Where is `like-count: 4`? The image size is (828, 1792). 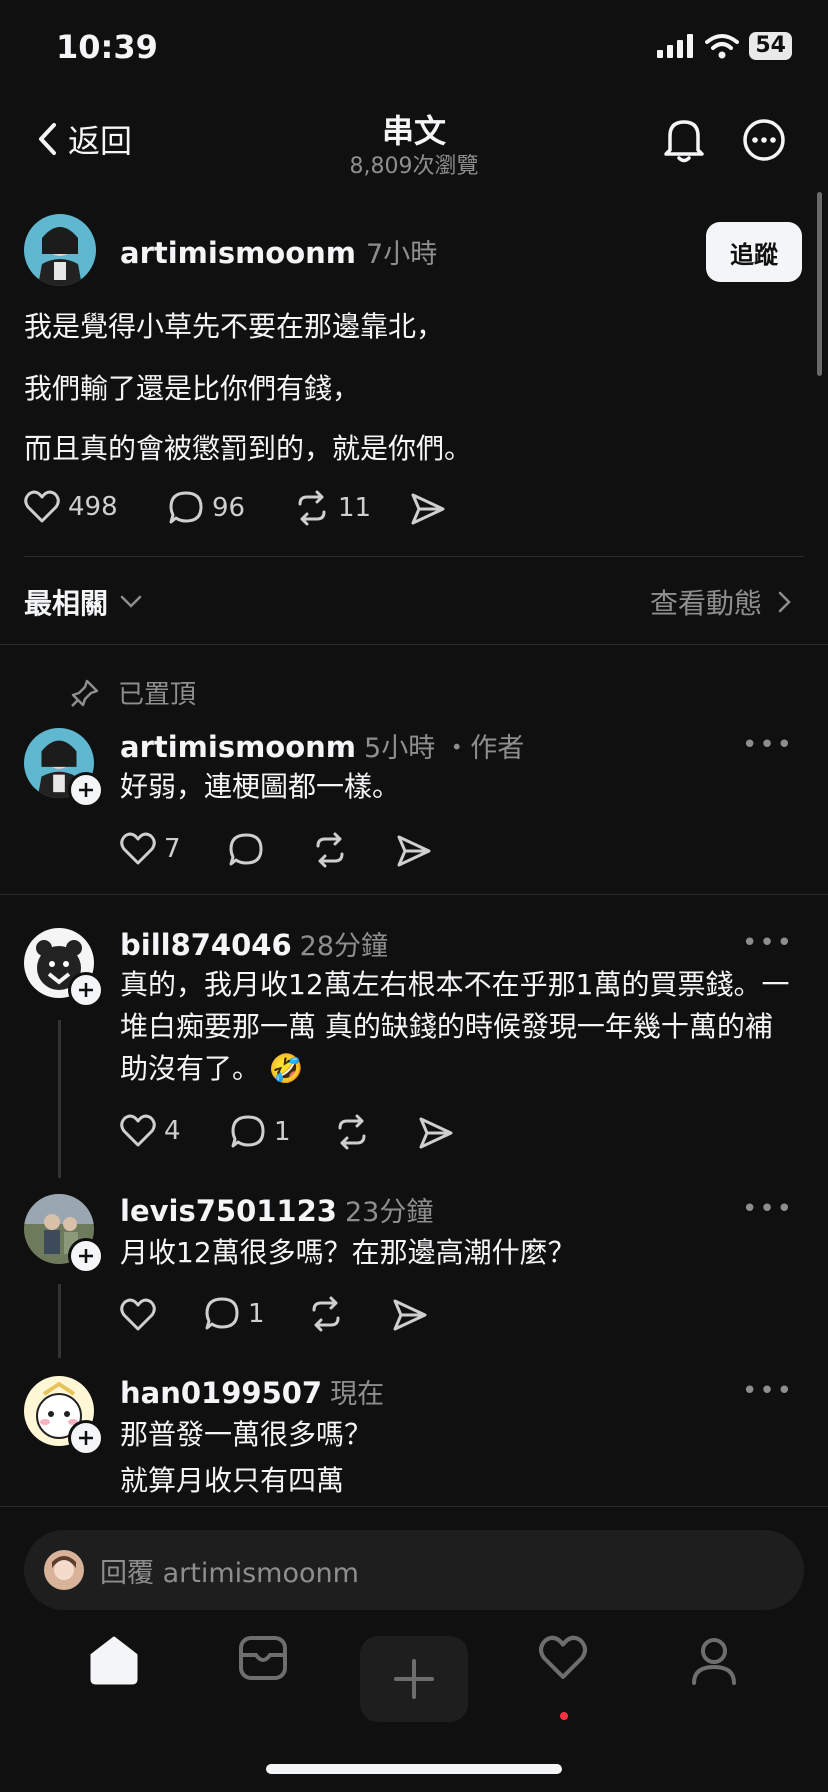 like-count: 4 is located at coordinates (172, 1131).